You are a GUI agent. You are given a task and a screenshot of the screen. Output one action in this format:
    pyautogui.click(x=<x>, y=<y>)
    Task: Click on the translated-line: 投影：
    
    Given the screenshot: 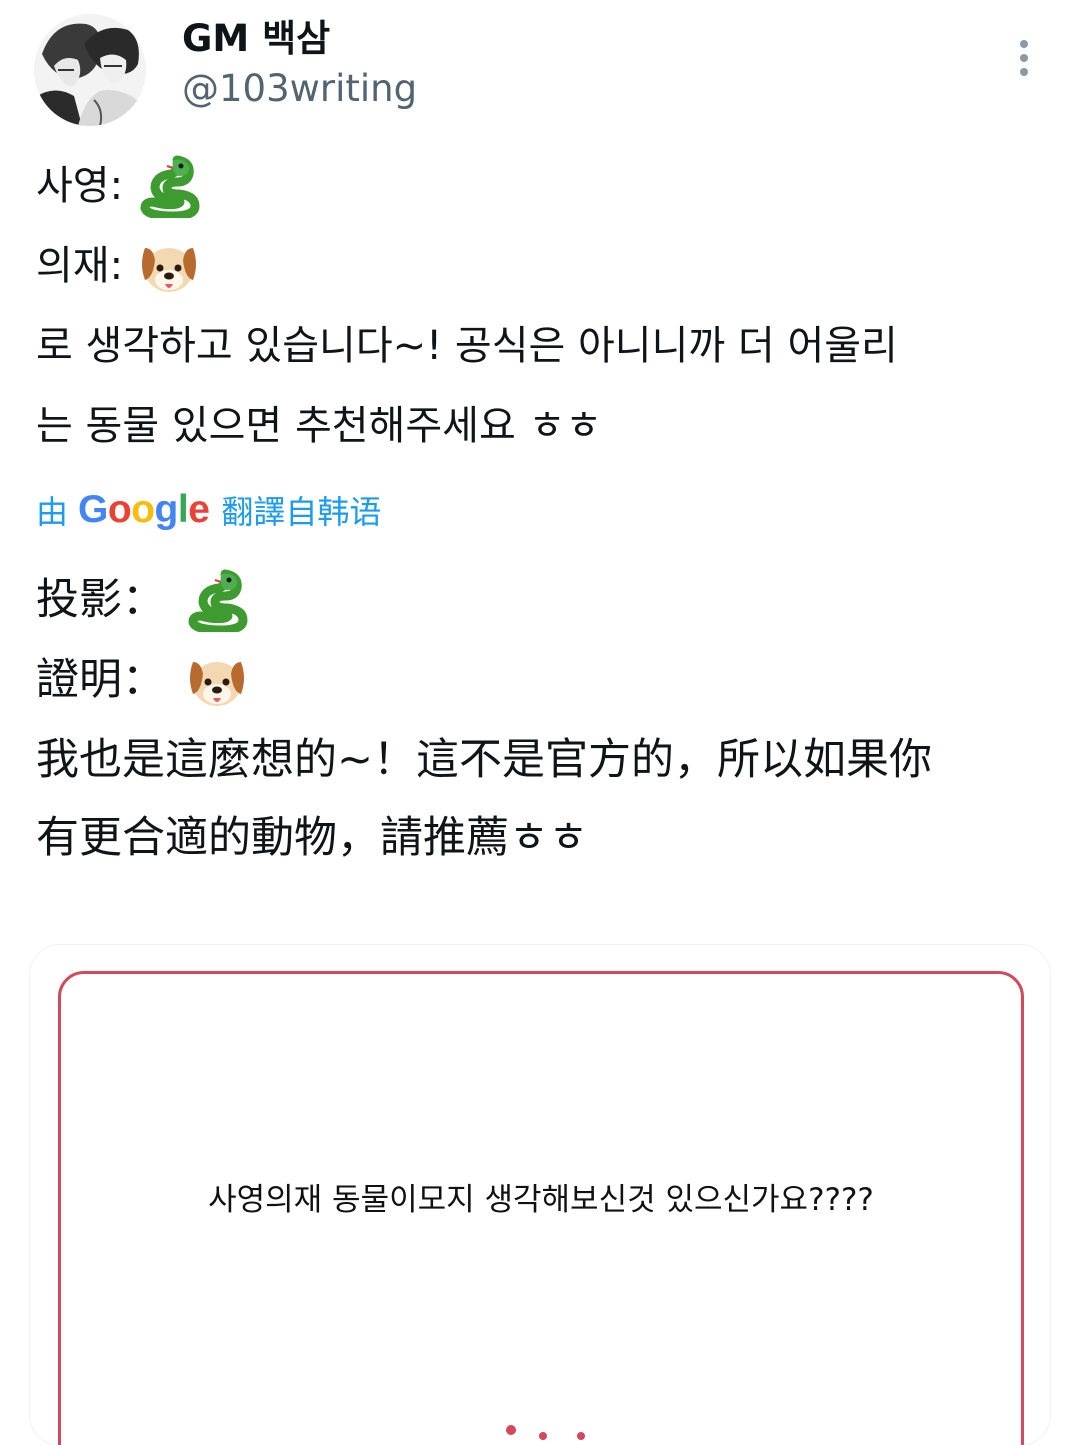 What is the action you would take?
    pyautogui.click(x=142, y=600)
    